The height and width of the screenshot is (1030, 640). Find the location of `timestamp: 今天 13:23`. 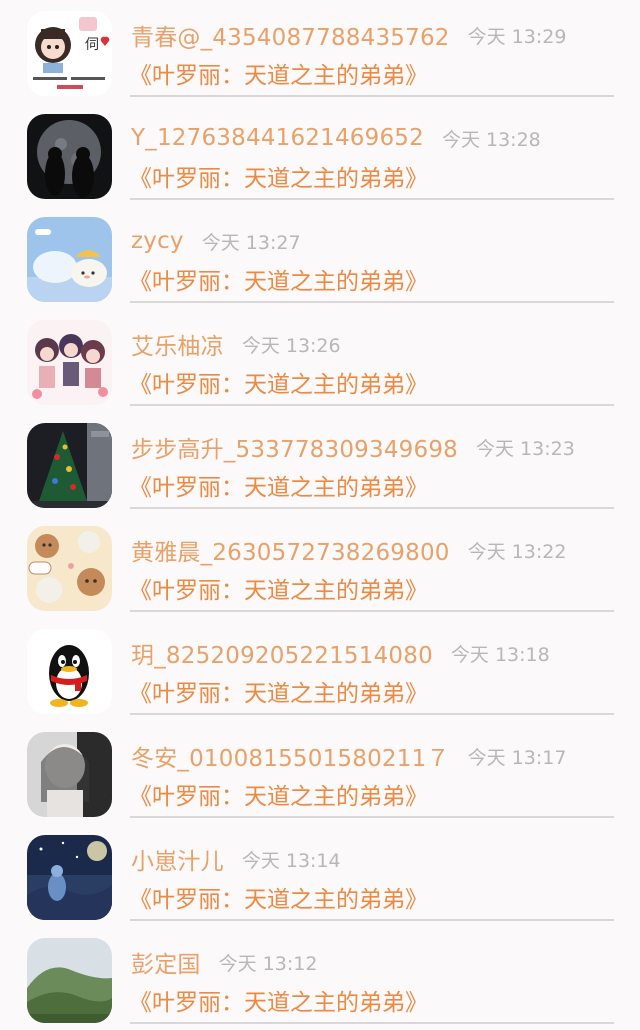

timestamp: 今天 13:23 is located at coordinates (525, 448).